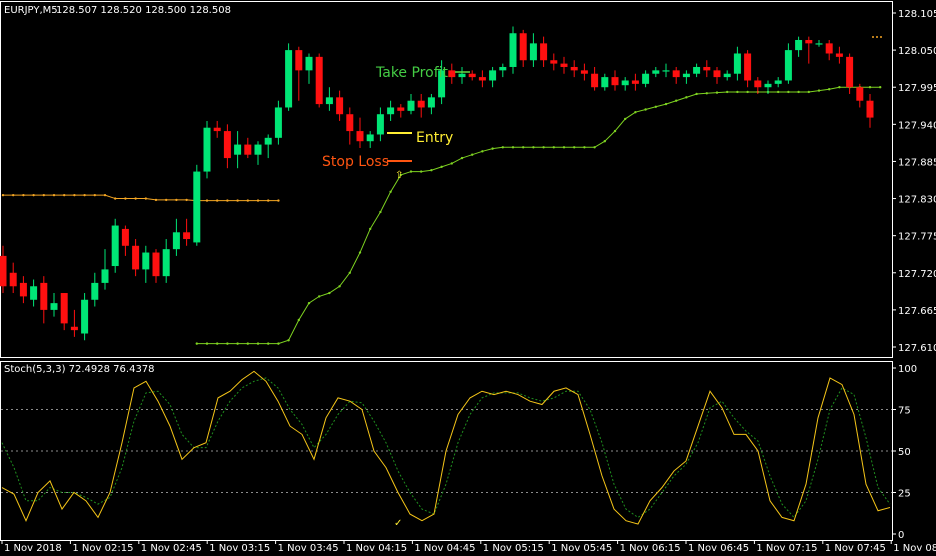  I want to click on time-tick-label: 1 Nov 07:15, so click(786, 548).